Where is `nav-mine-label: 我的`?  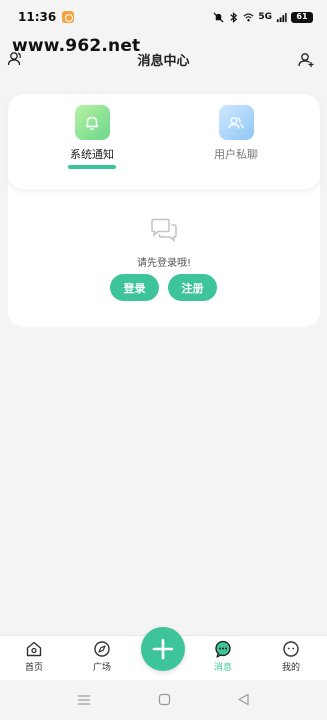
nav-mine-label: 我的 is located at coordinates (290, 668).